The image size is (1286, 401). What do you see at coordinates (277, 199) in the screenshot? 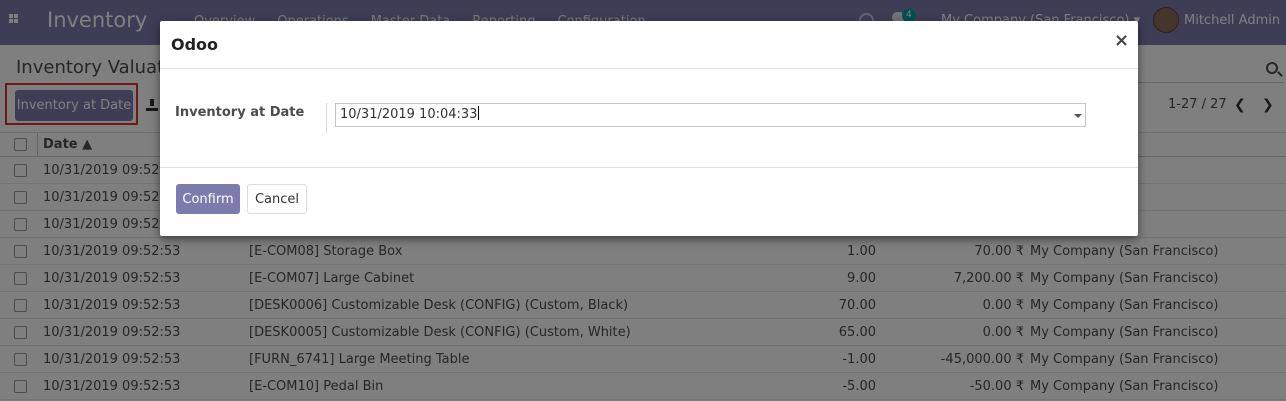
I see `cancel-button: Cancel` at bounding box center [277, 199].